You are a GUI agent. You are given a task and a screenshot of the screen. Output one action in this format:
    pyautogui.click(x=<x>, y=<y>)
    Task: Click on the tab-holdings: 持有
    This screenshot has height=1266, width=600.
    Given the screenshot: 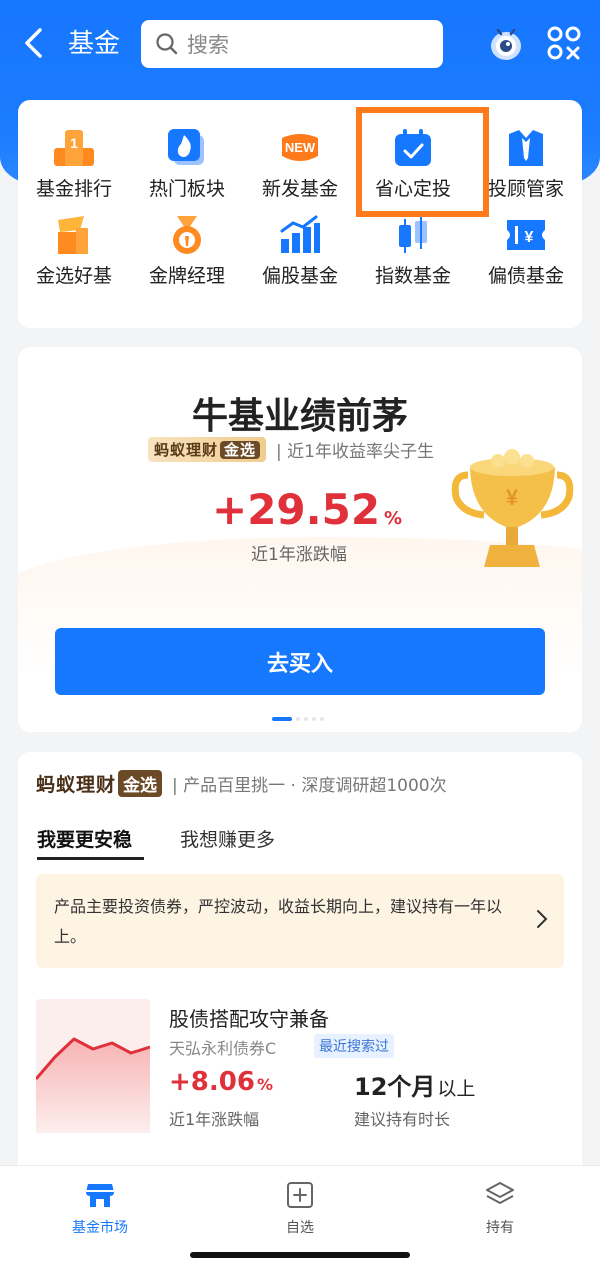 What is the action you would take?
    pyautogui.click(x=500, y=1208)
    